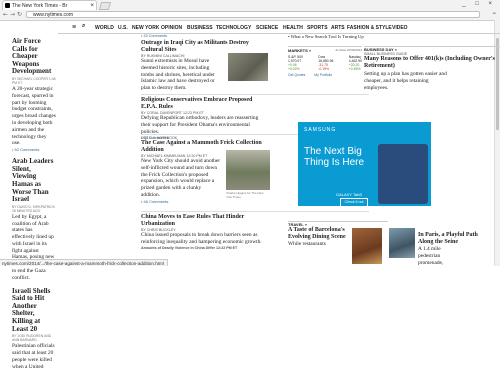 This screenshot has width=500, height=370. What do you see at coordinates (279, 33) in the screenshot?
I see `header-divider` at bounding box center [279, 33].